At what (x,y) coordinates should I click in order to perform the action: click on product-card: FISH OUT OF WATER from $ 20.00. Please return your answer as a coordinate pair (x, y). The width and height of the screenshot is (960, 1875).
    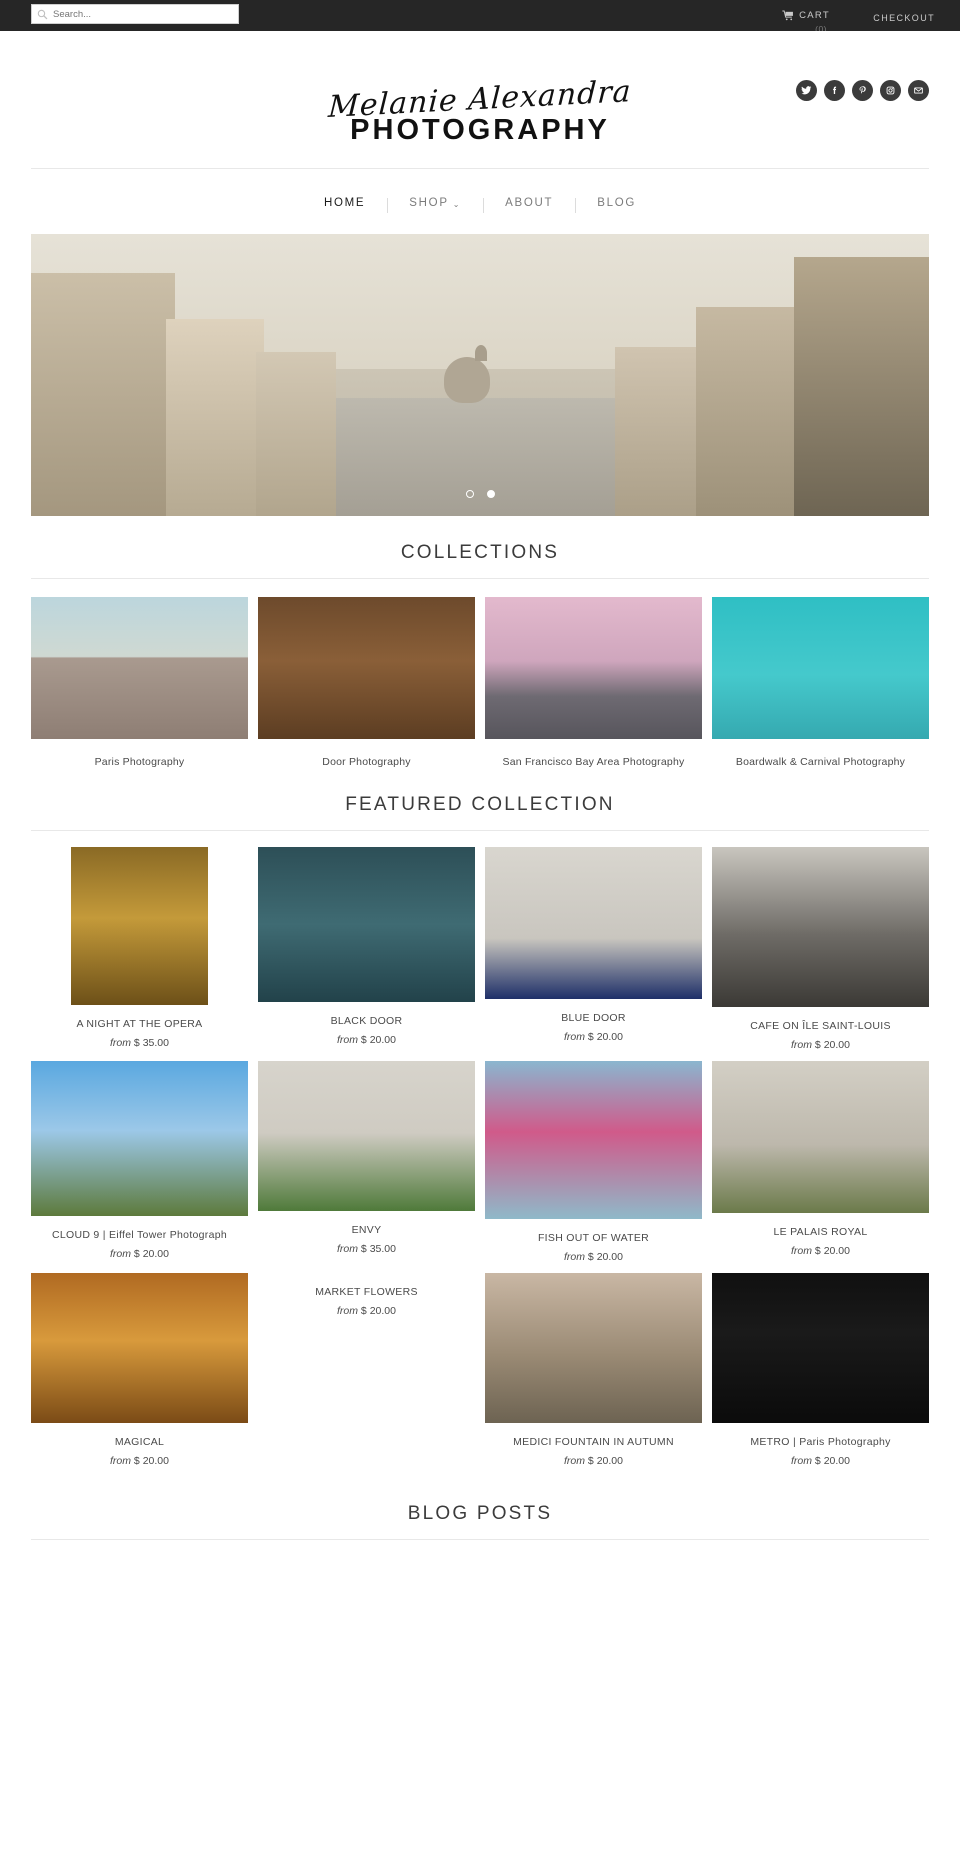
    Looking at the image, I should click on (593, 1167).